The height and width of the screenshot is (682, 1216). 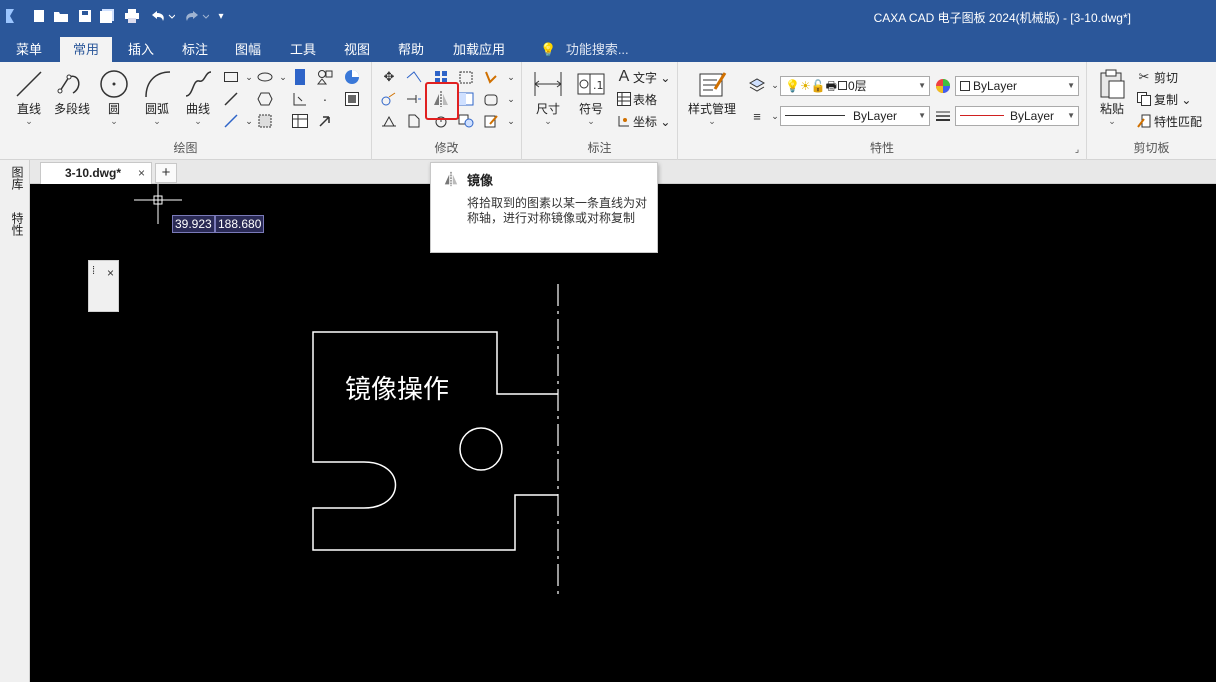 What do you see at coordinates (943, 86) in the screenshot?
I see `color-wheel-icon` at bounding box center [943, 86].